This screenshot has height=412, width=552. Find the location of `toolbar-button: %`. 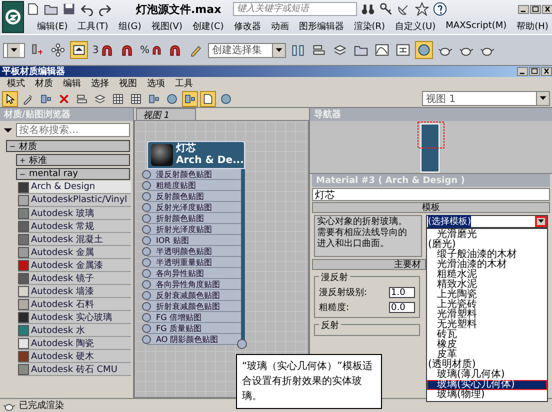

toolbar-button: % is located at coordinates (151, 50).